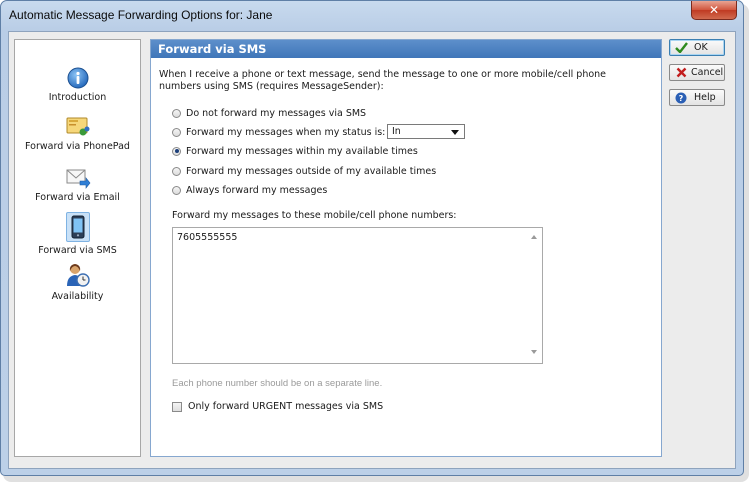 The image size is (753, 484). I want to click on help-button: ? Help, so click(697, 97).